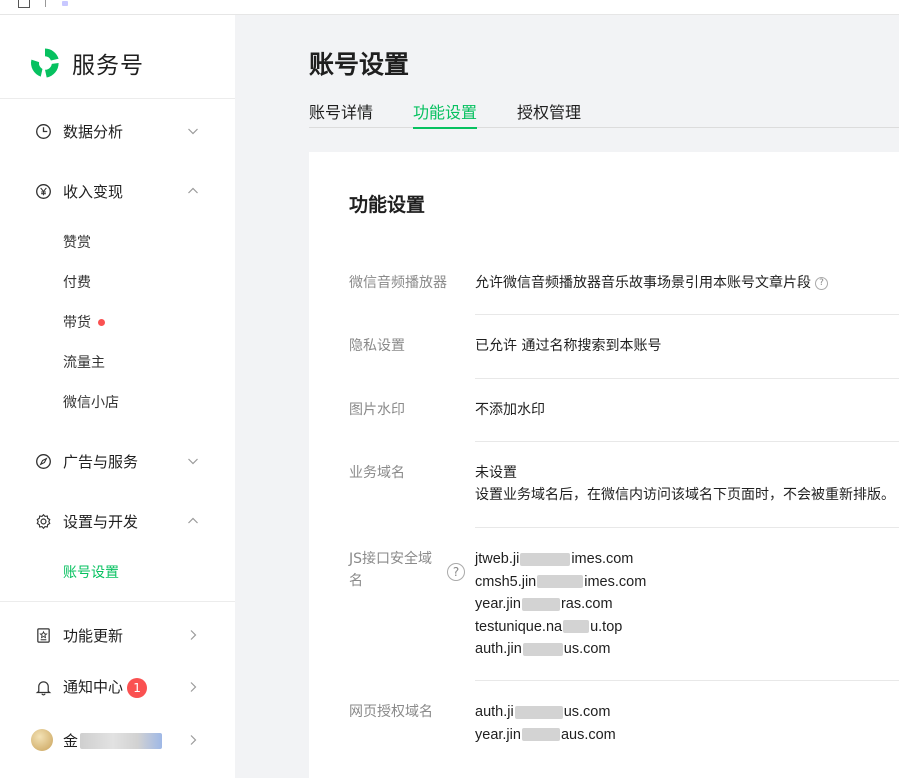  What do you see at coordinates (643, 283) in the screenshot?
I see `setting-value: 允许微信音频播放器音乐故事场景引用本账号文章片段` at bounding box center [643, 283].